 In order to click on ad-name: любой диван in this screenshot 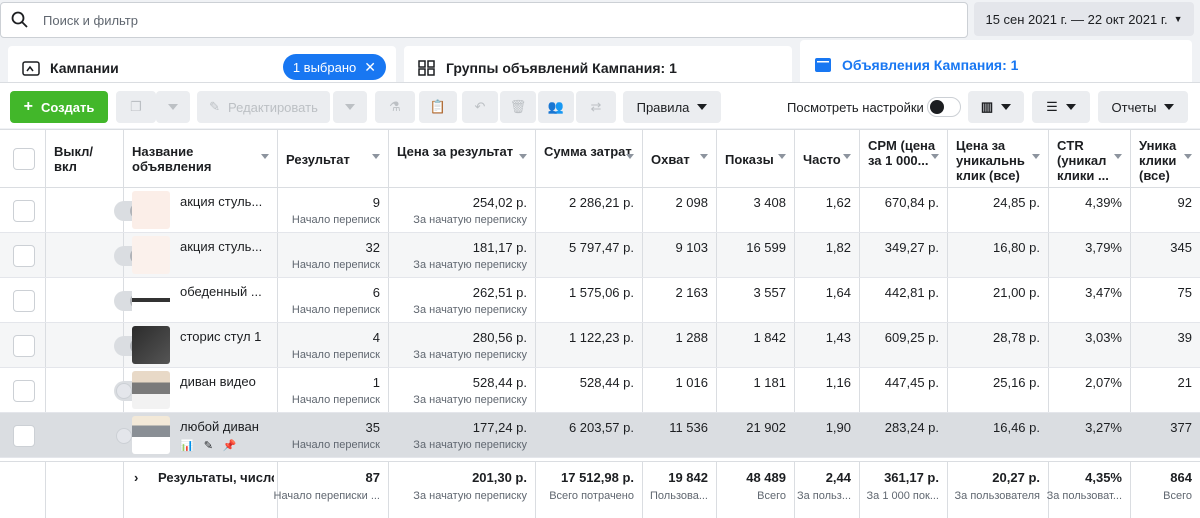, I will do `click(225, 426)`.